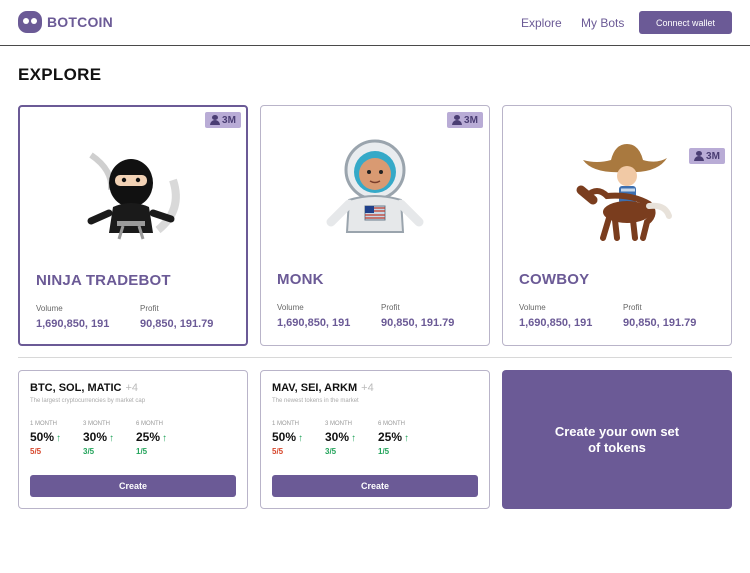 The image size is (750, 573). I want to click on section-divider, so click(375, 357).